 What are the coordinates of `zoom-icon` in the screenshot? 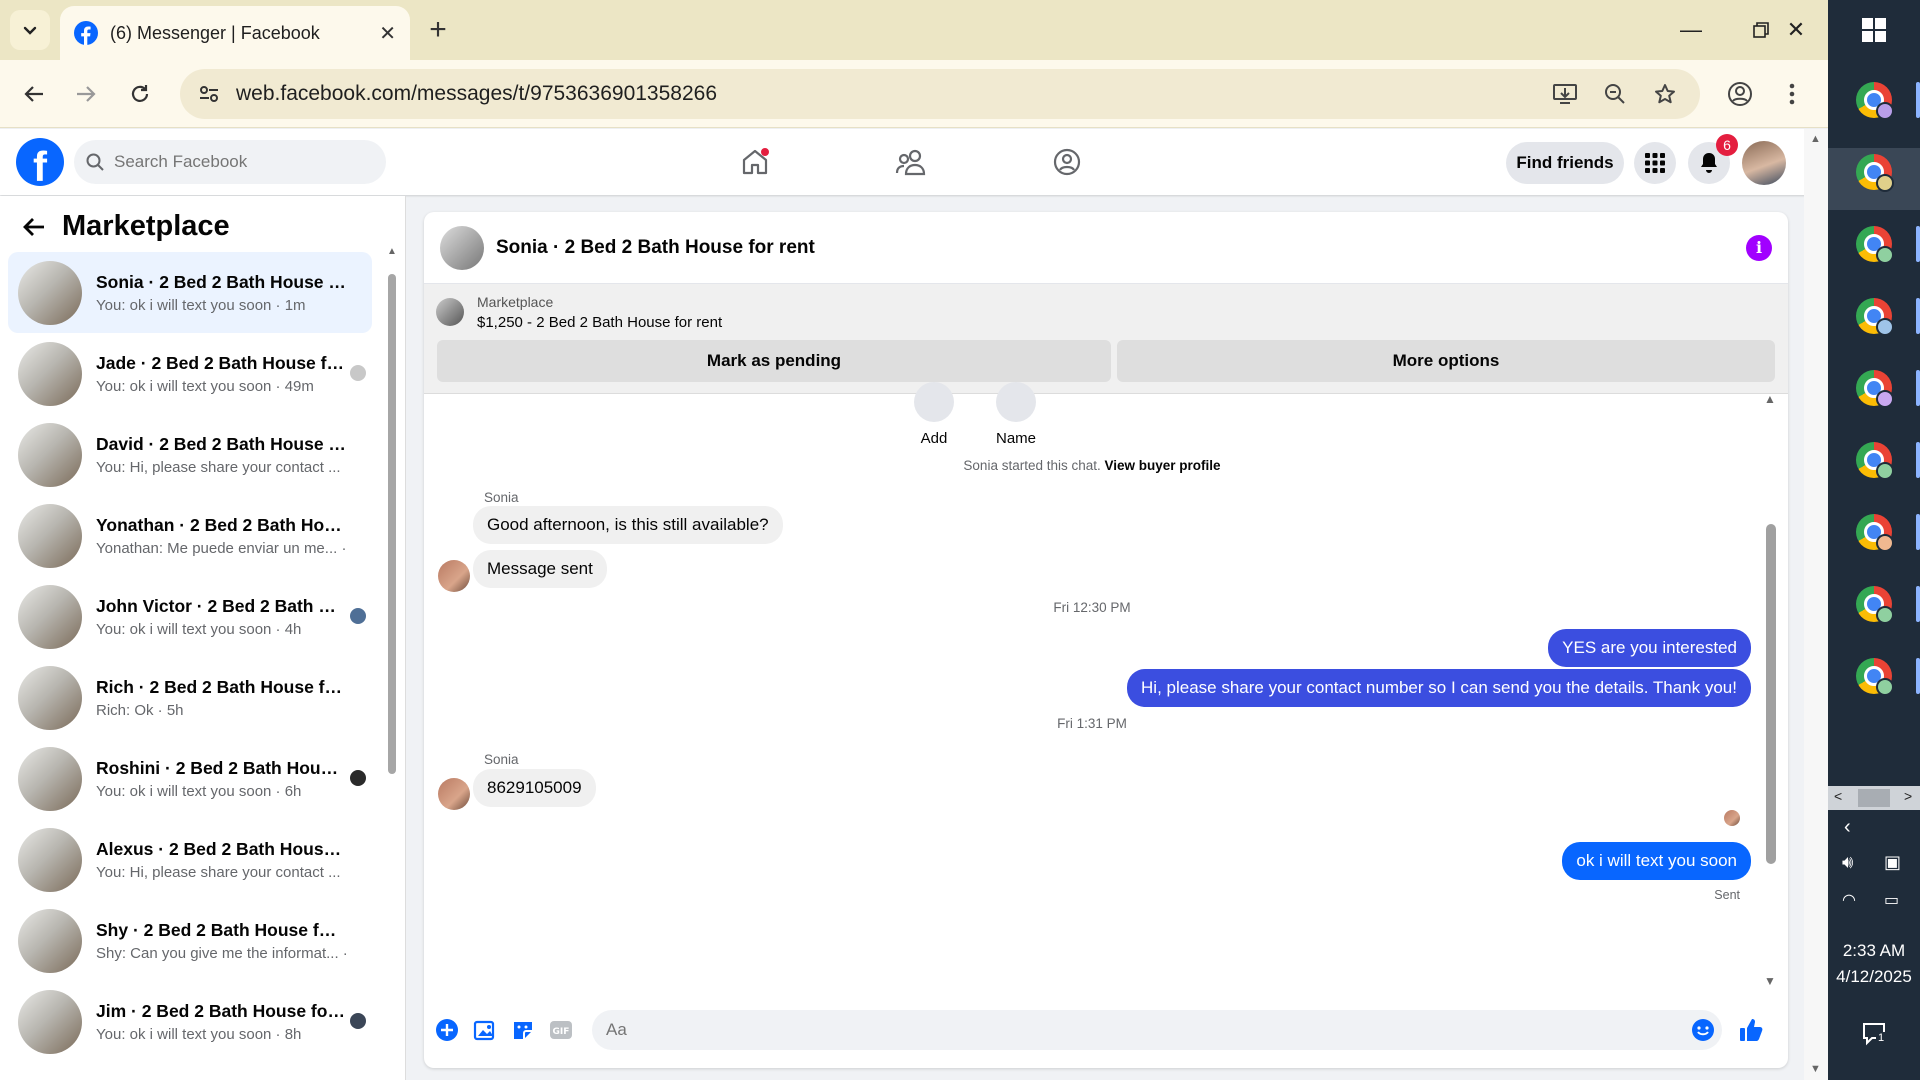 It's located at (1615, 94).